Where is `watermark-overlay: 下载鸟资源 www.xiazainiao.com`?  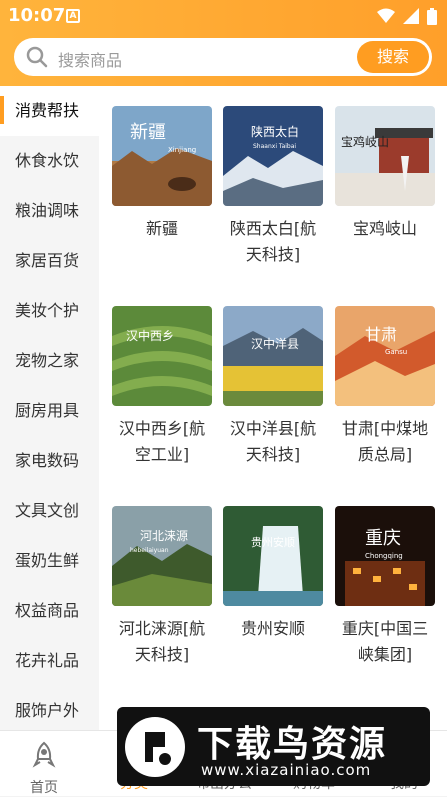
watermark-overlay: 下载鸟资源 www.xiazainiao.com is located at coordinates (273, 746).